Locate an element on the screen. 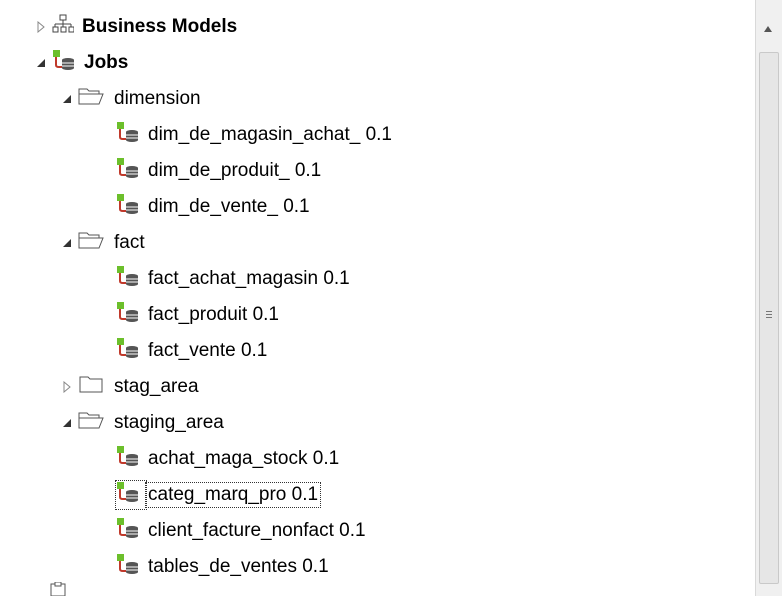 The width and height of the screenshot is (782, 601). tree-node-job: dim_de_produit_ 0.1 is located at coordinates (219, 171).